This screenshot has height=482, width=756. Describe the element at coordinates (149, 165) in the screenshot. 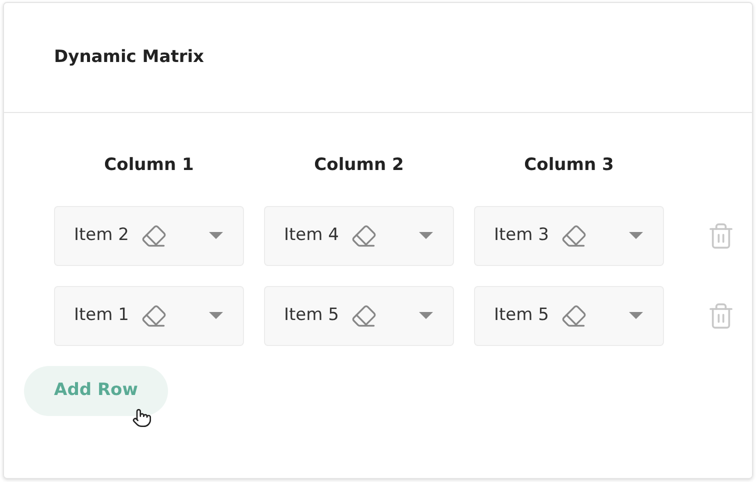

I see `column-header: Column 1` at that location.